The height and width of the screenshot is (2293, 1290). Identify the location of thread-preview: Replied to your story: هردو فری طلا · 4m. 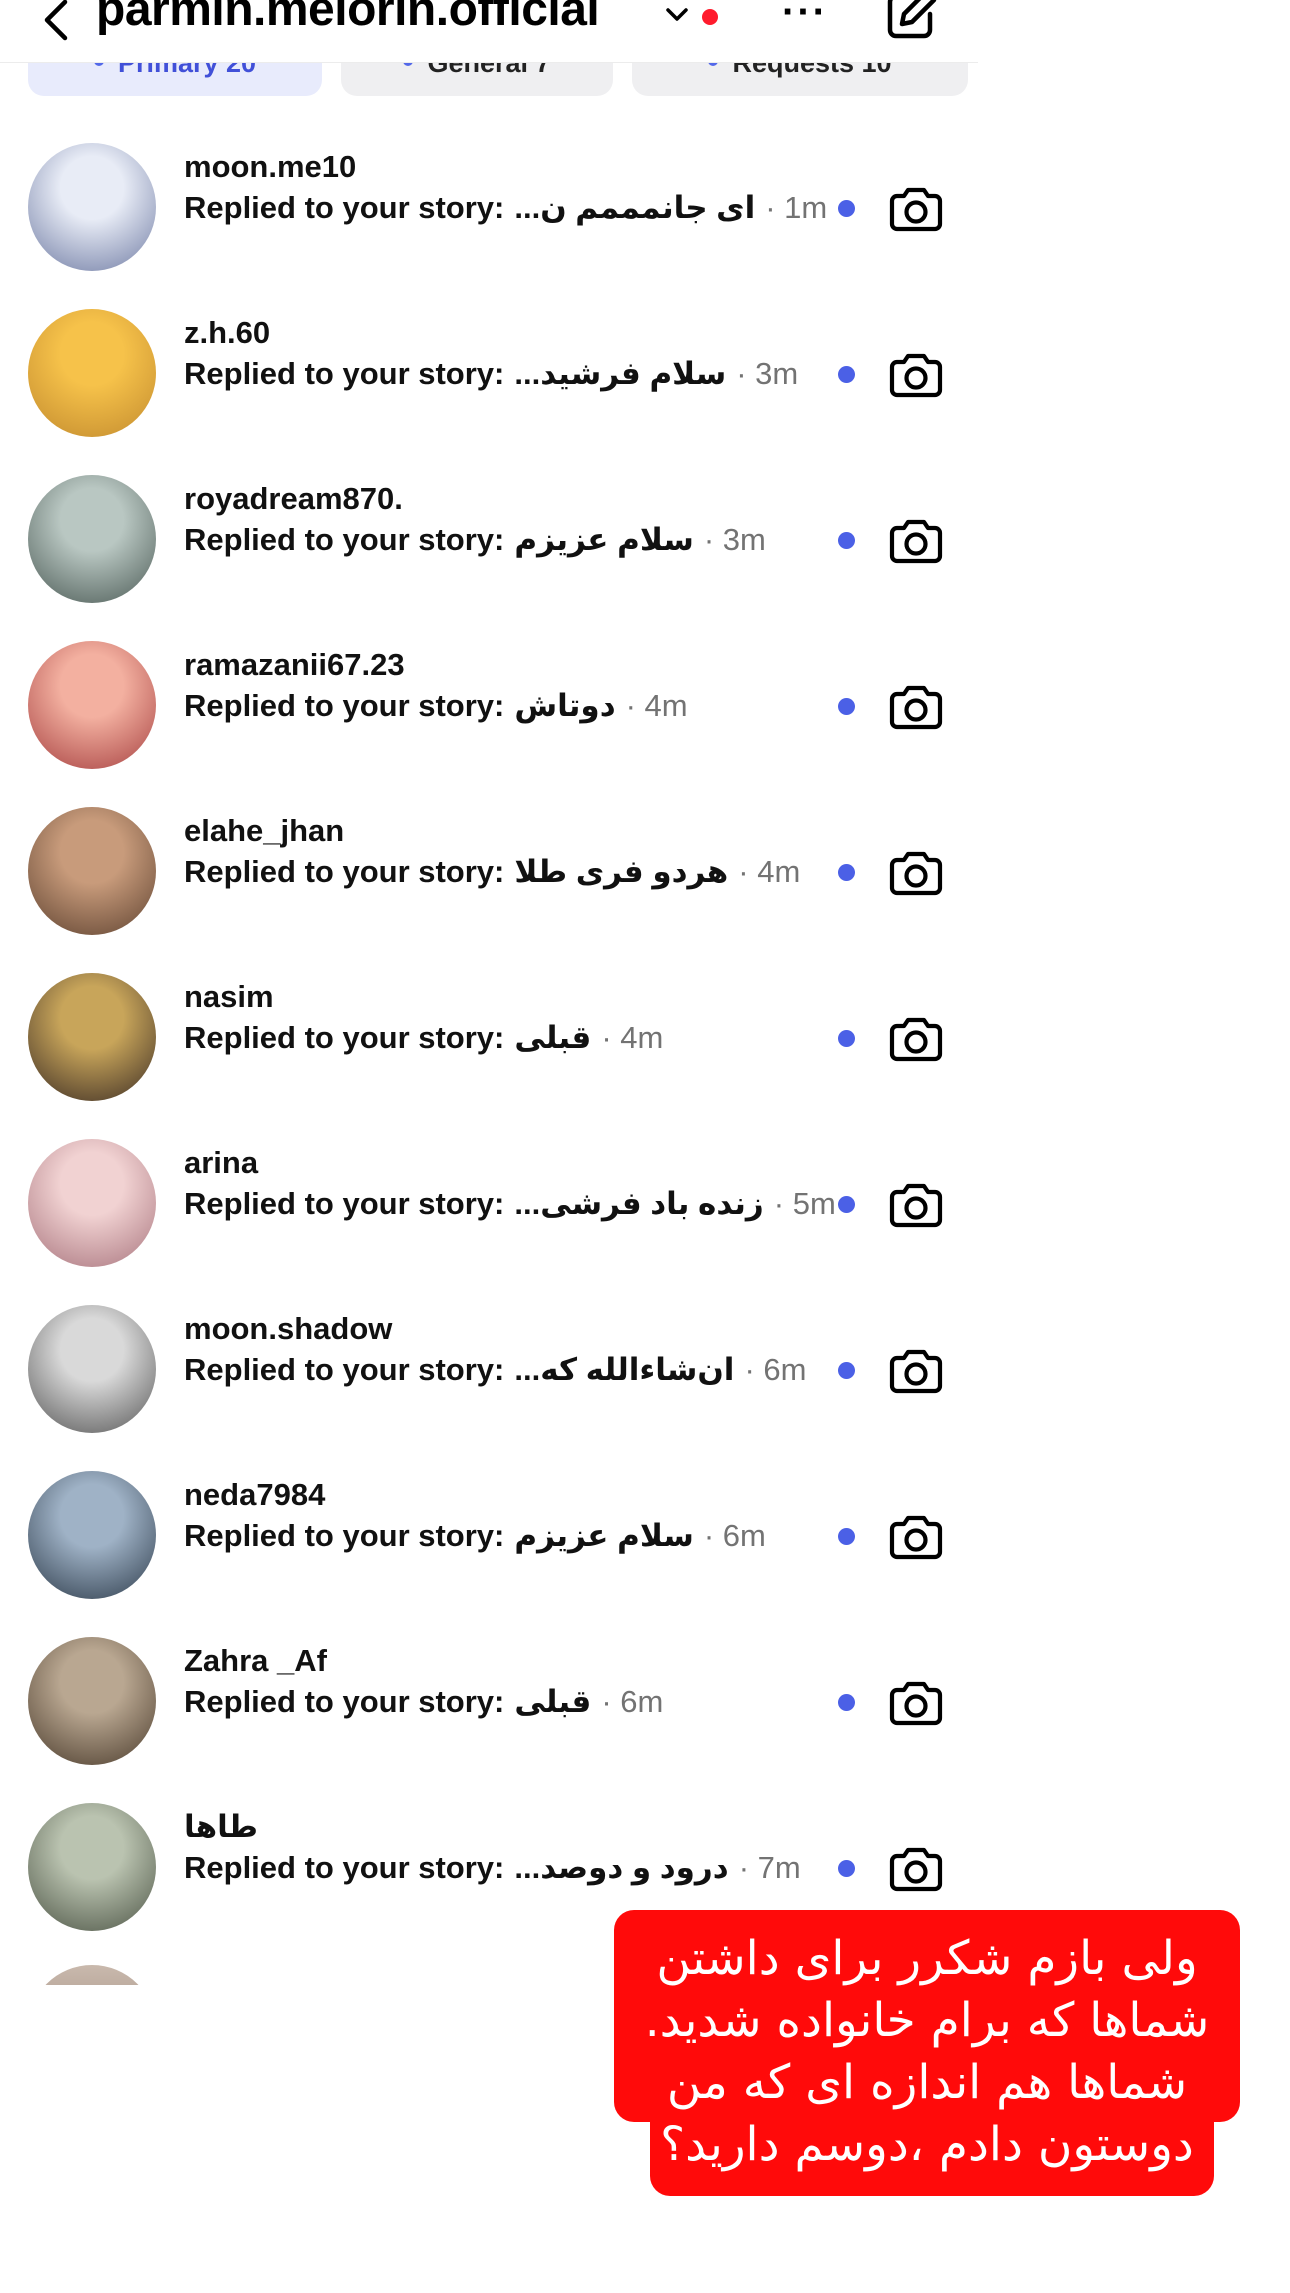
(492, 872).